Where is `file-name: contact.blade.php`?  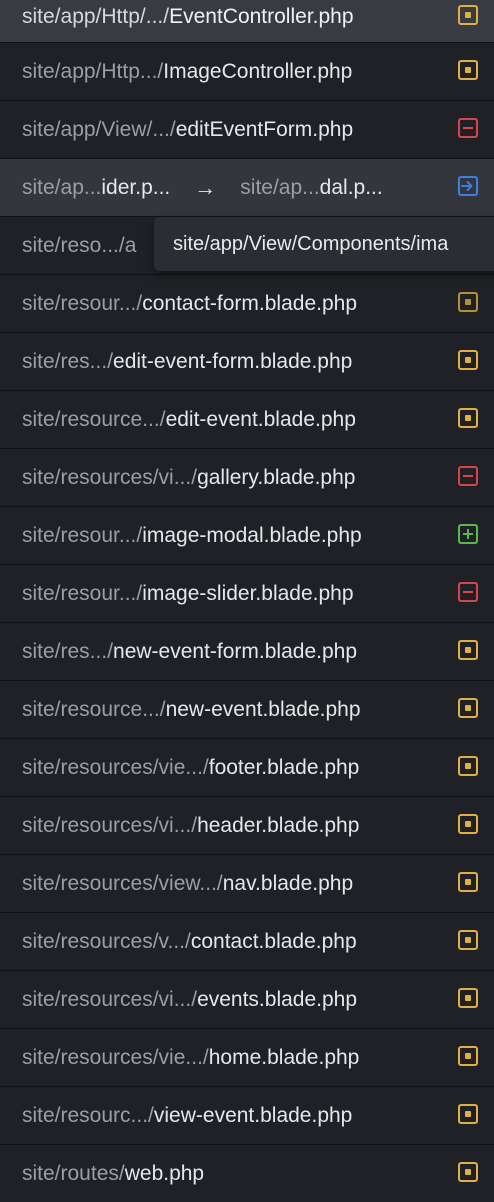
file-name: contact.blade.php is located at coordinates (273, 941).